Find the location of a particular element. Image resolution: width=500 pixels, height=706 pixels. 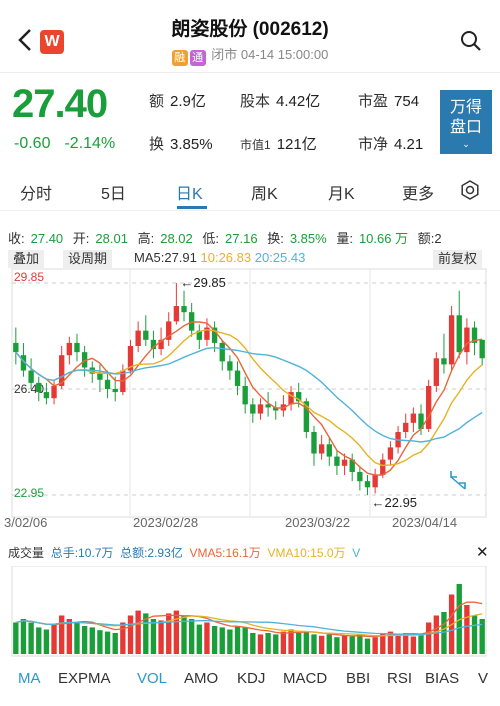

ind-vol: VOL is located at coordinates (152, 678).